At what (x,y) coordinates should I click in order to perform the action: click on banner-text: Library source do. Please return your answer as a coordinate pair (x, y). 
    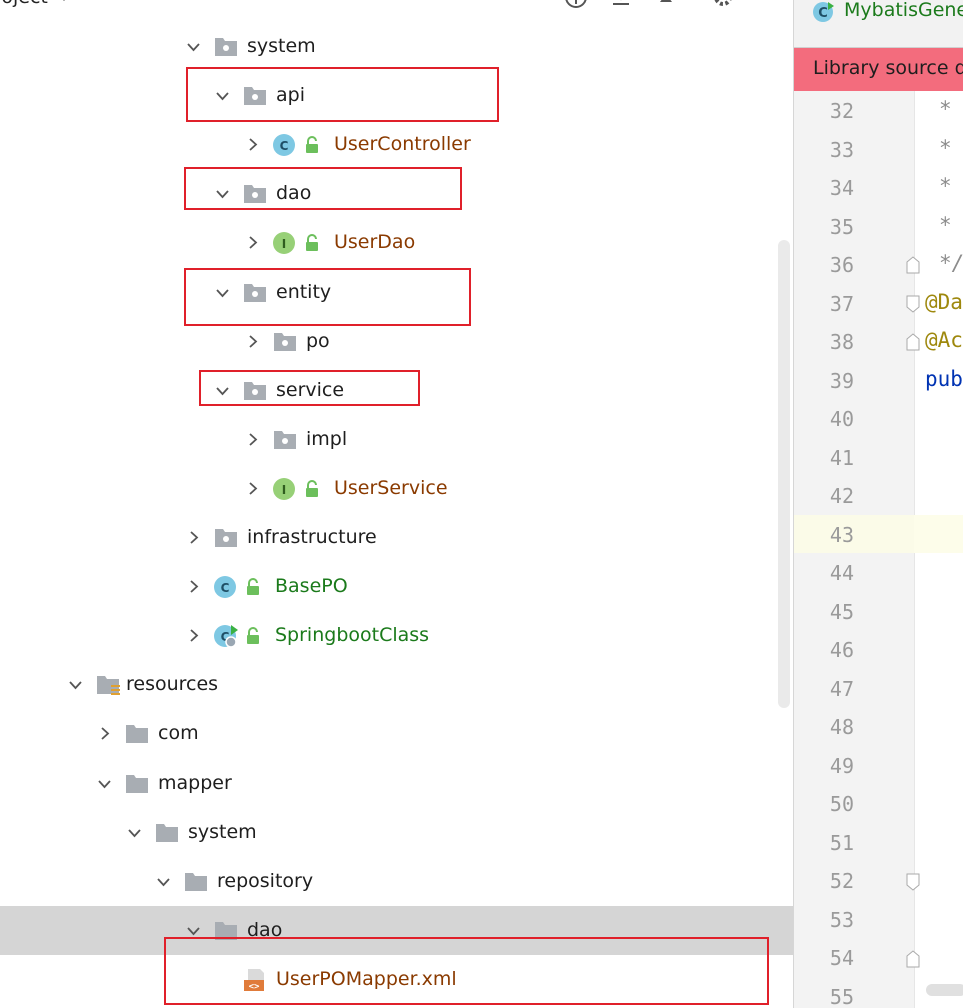
    Looking at the image, I should click on (888, 68).